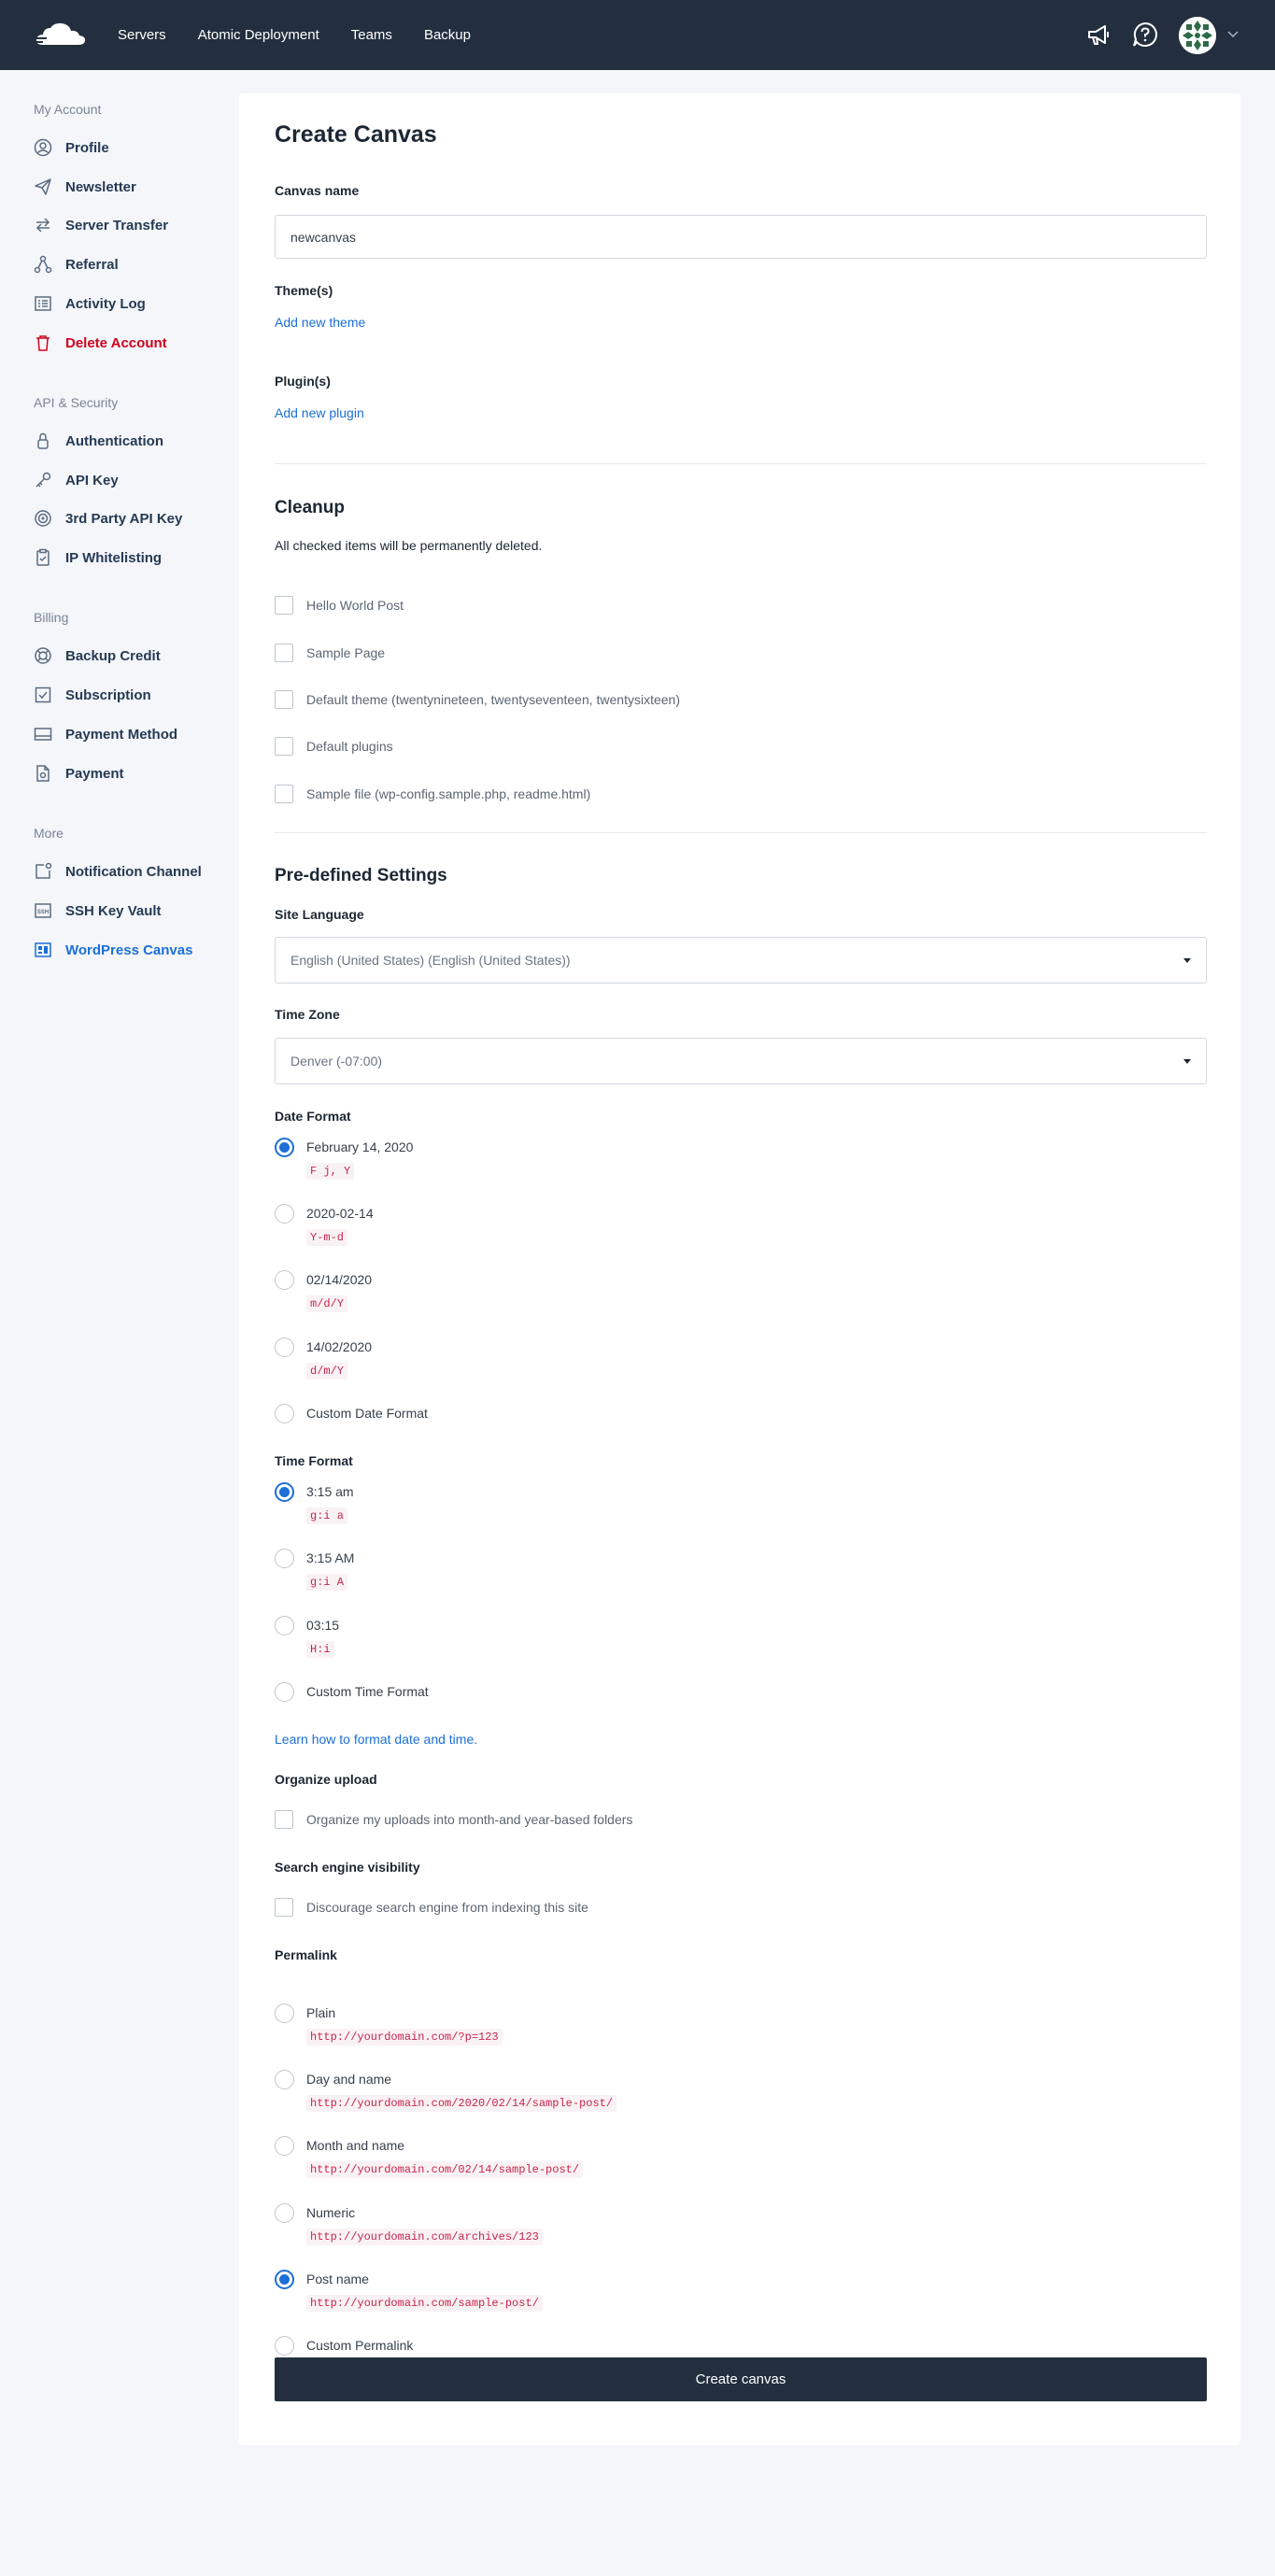 This screenshot has height=2576, width=1275. Describe the element at coordinates (320, 1649) in the screenshot. I see `time-format-code: H:i` at that location.